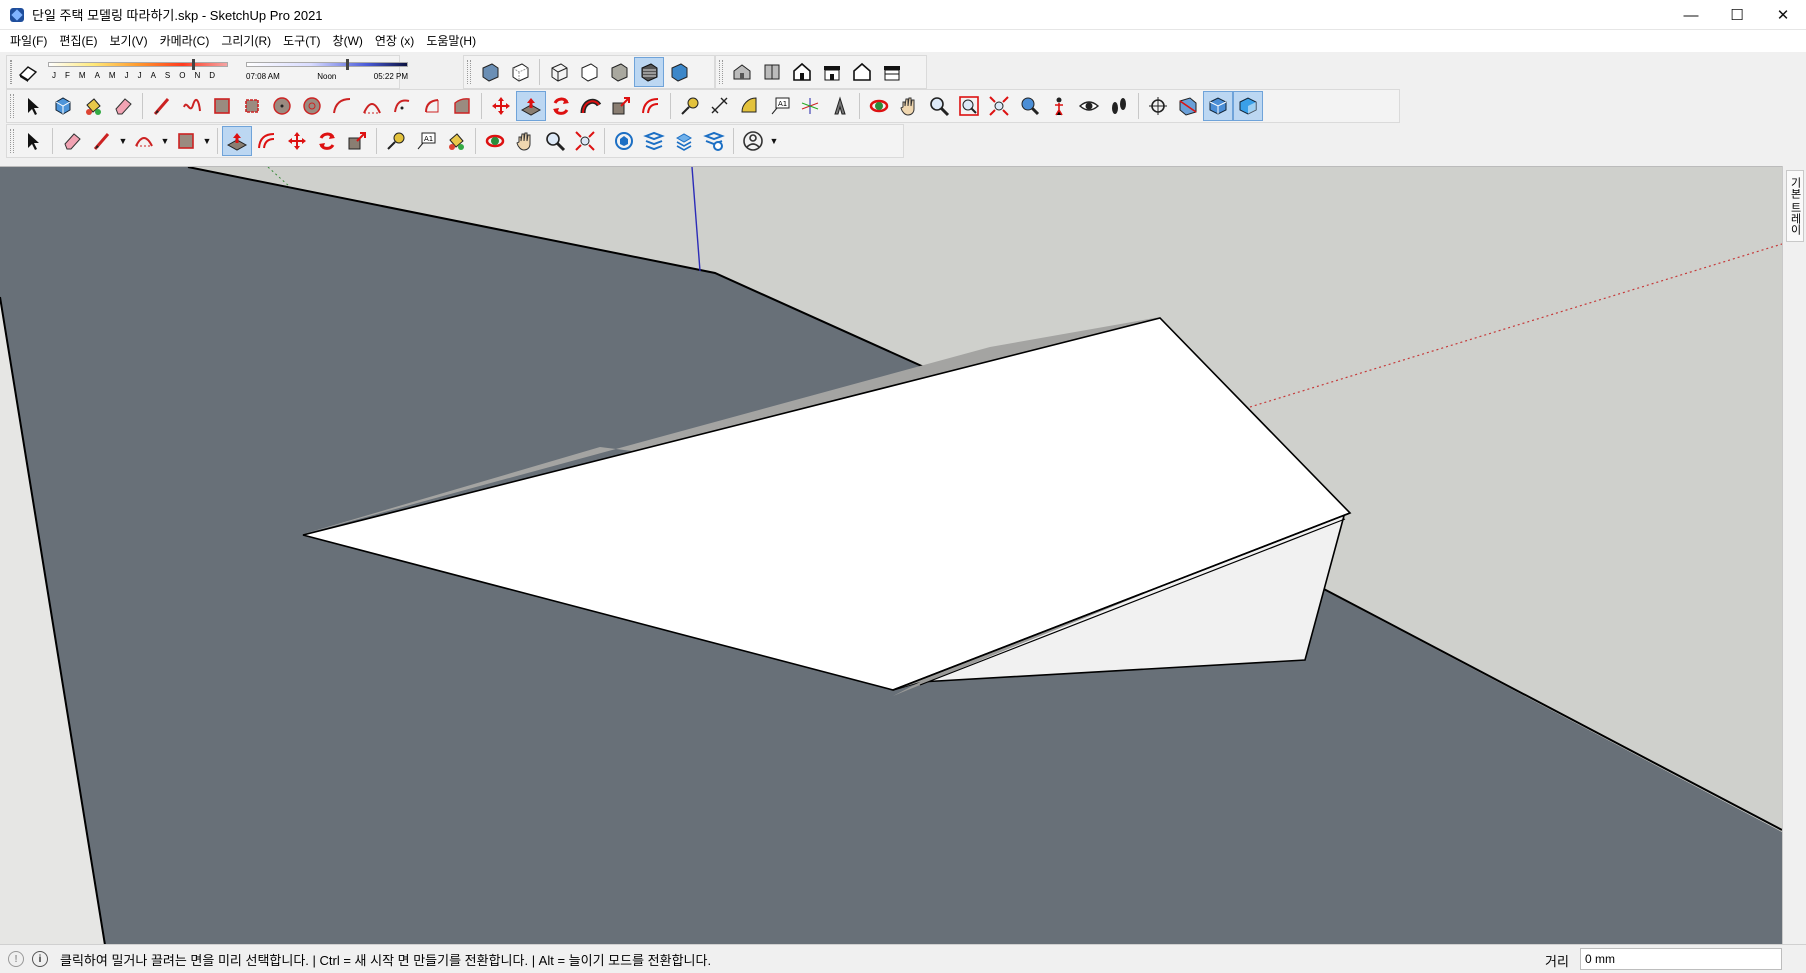 The width and height of the screenshot is (1806, 973). What do you see at coordinates (559, 72) in the screenshot?
I see `wireframe-style-icon` at bounding box center [559, 72].